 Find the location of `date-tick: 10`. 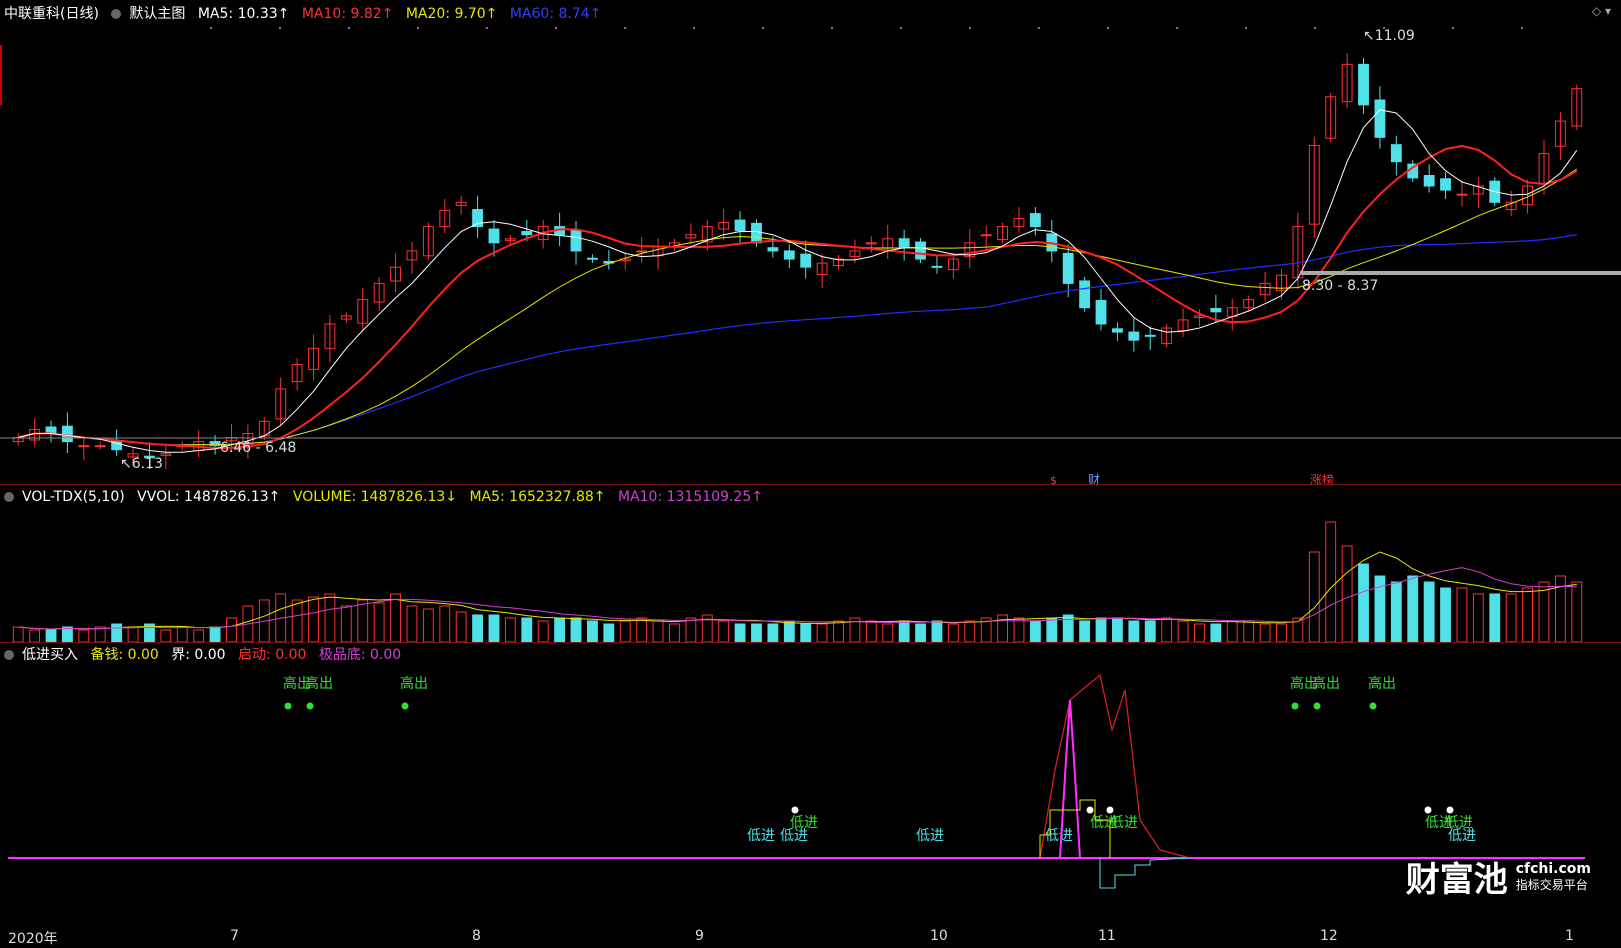

date-tick: 10 is located at coordinates (939, 936).